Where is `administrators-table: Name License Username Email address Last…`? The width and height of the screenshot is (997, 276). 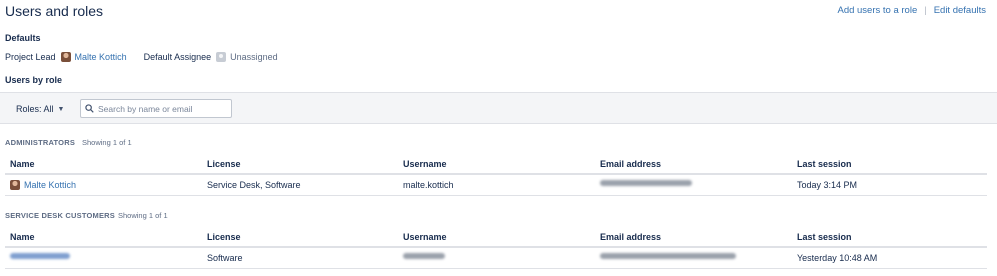
administrators-table: Name License Username Email address Last… is located at coordinates (496, 175).